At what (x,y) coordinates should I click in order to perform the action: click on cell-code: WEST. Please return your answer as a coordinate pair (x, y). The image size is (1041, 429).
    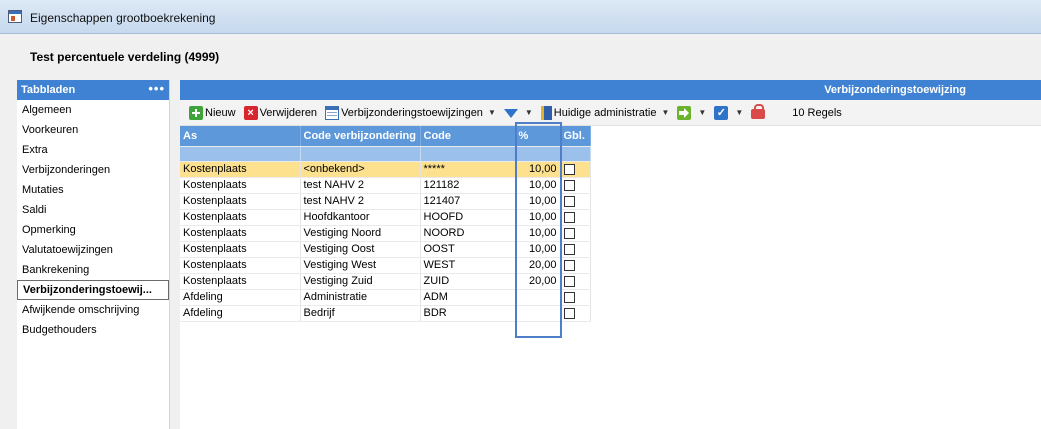
    Looking at the image, I should click on (468, 265).